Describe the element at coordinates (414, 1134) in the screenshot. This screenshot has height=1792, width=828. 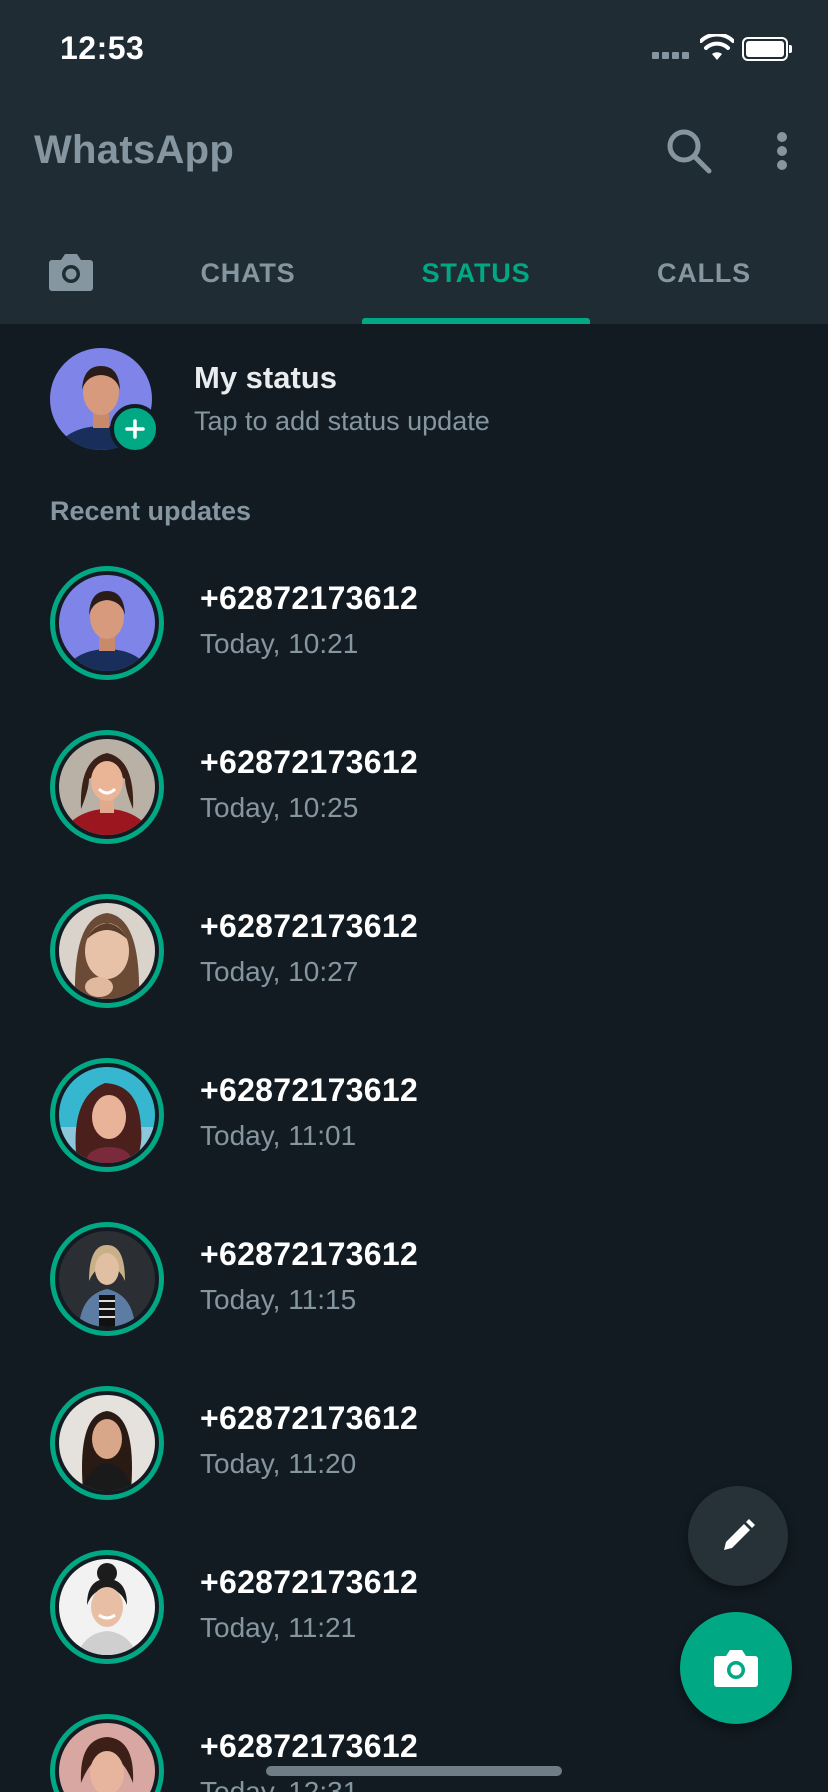
I see `list-item: +62872173612 Today, 11:01` at that location.